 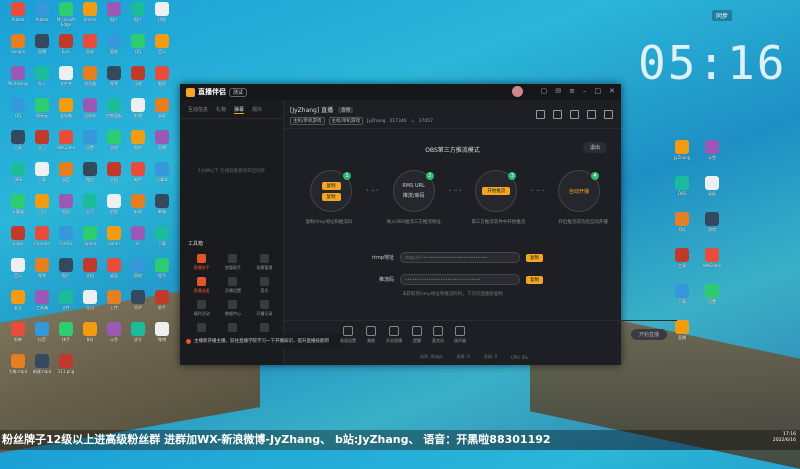 What do you see at coordinates (232, 262) in the screenshot?
I see `tool-item: 房管助手` at bounding box center [232, 262].